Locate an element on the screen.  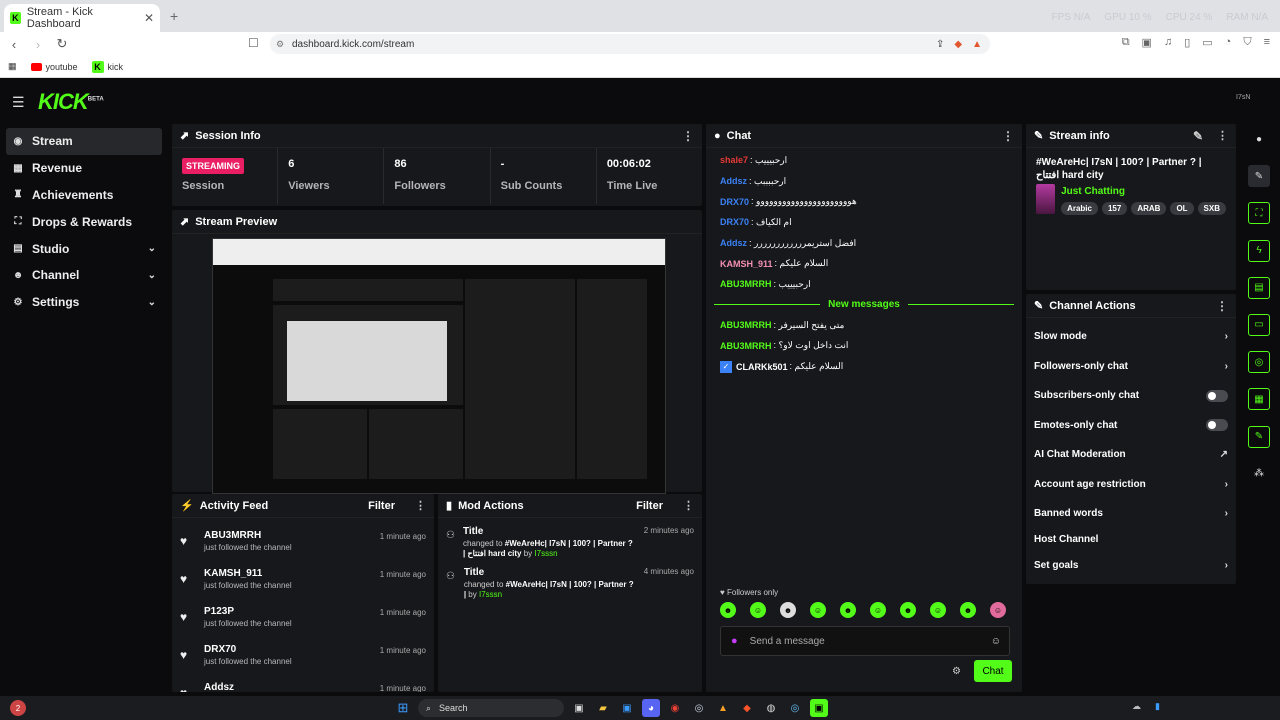
chat-username: KAMSH_911 is located at coordinates (746, 264).